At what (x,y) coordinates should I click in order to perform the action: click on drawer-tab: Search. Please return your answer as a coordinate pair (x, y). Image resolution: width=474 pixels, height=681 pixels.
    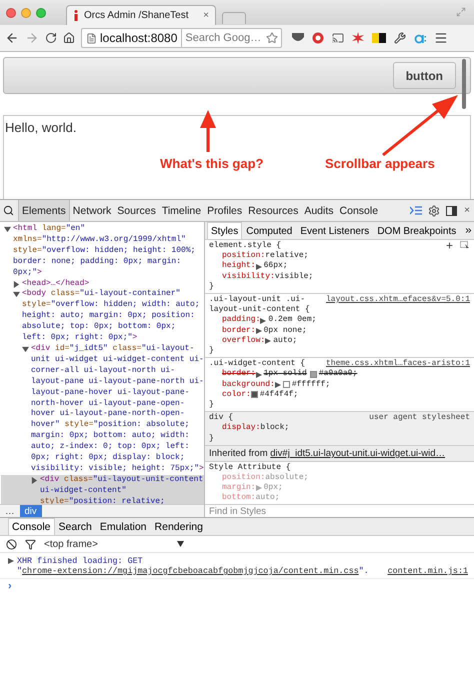
    Looking at the image, I should click on (75, 526).